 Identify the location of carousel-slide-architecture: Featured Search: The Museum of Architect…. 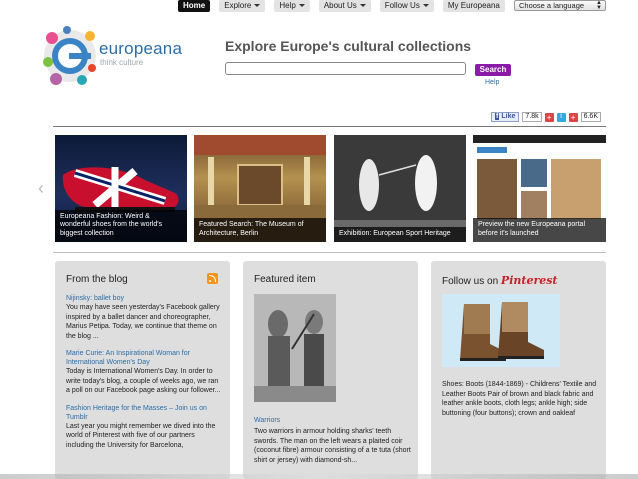
(260, 188).